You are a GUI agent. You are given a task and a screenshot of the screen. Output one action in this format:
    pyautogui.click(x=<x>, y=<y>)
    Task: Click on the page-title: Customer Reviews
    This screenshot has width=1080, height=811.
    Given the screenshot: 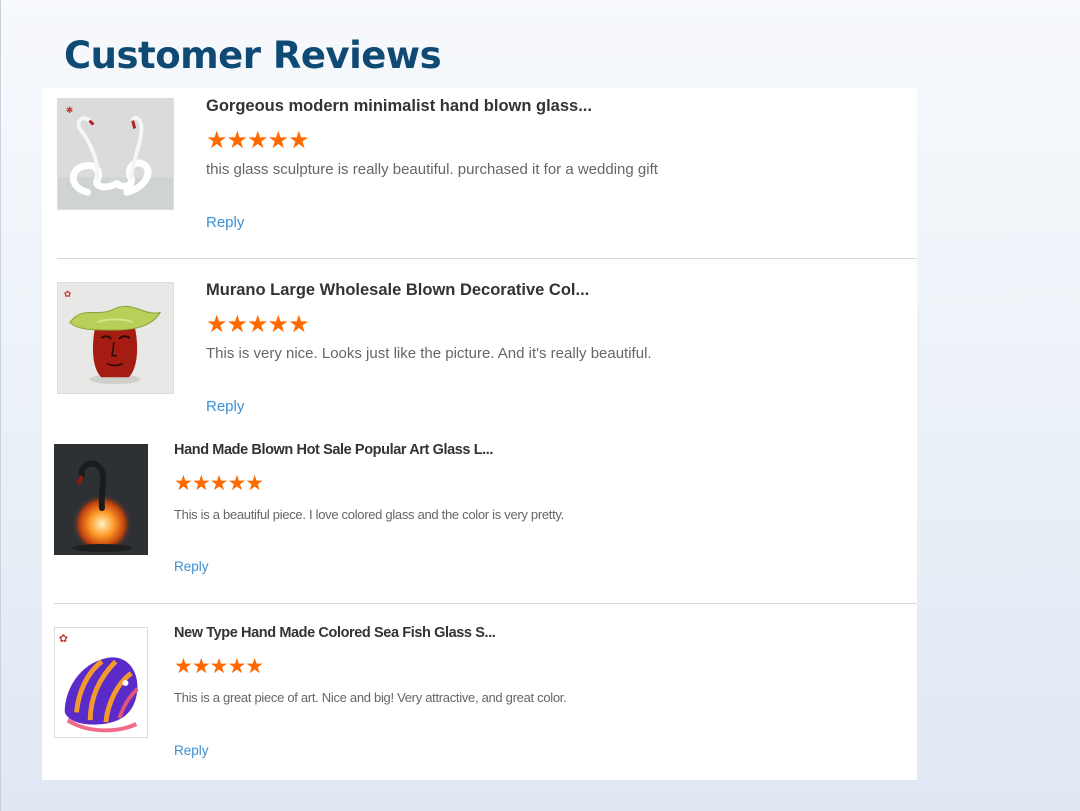 What is the action you would take?
    pyautogui.click(x=253, y=55)
    